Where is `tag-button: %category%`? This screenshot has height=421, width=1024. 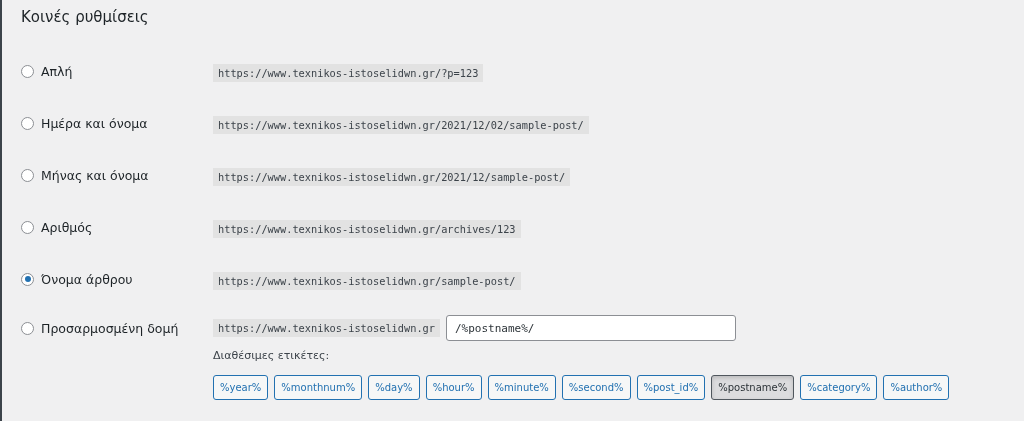 tag-button: %category% is located at coordinates (839, 387).